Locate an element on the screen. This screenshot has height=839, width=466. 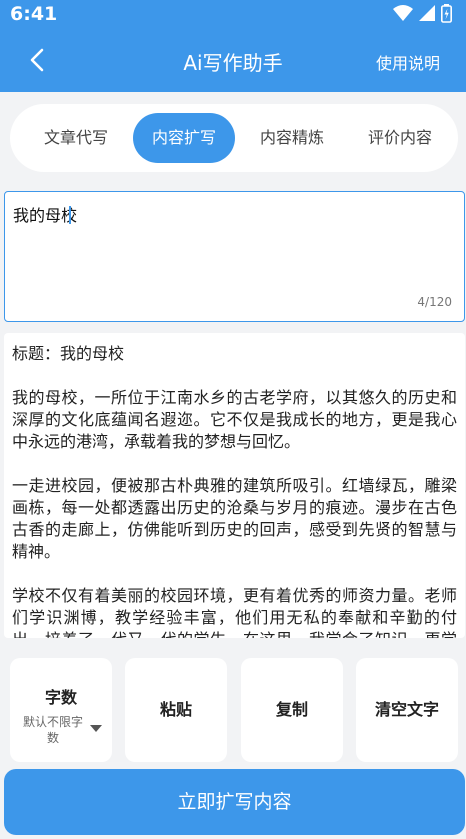
status-time: 6:41 is located at coordinates (34, 14).